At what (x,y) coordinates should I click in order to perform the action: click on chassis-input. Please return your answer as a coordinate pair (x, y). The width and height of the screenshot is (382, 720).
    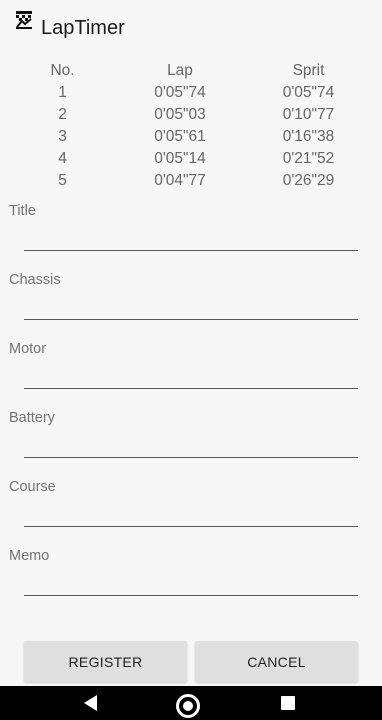
    Looking at the image, I should click on (191, 304).